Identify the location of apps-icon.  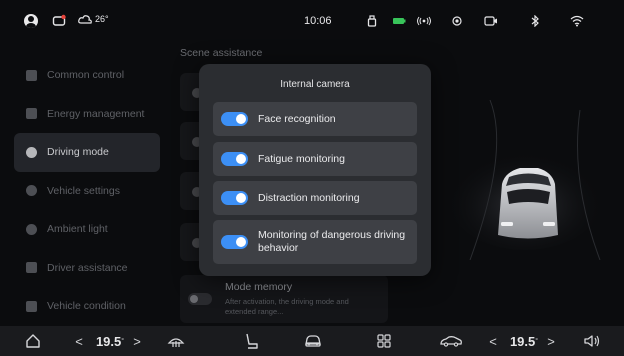
(384, 341).